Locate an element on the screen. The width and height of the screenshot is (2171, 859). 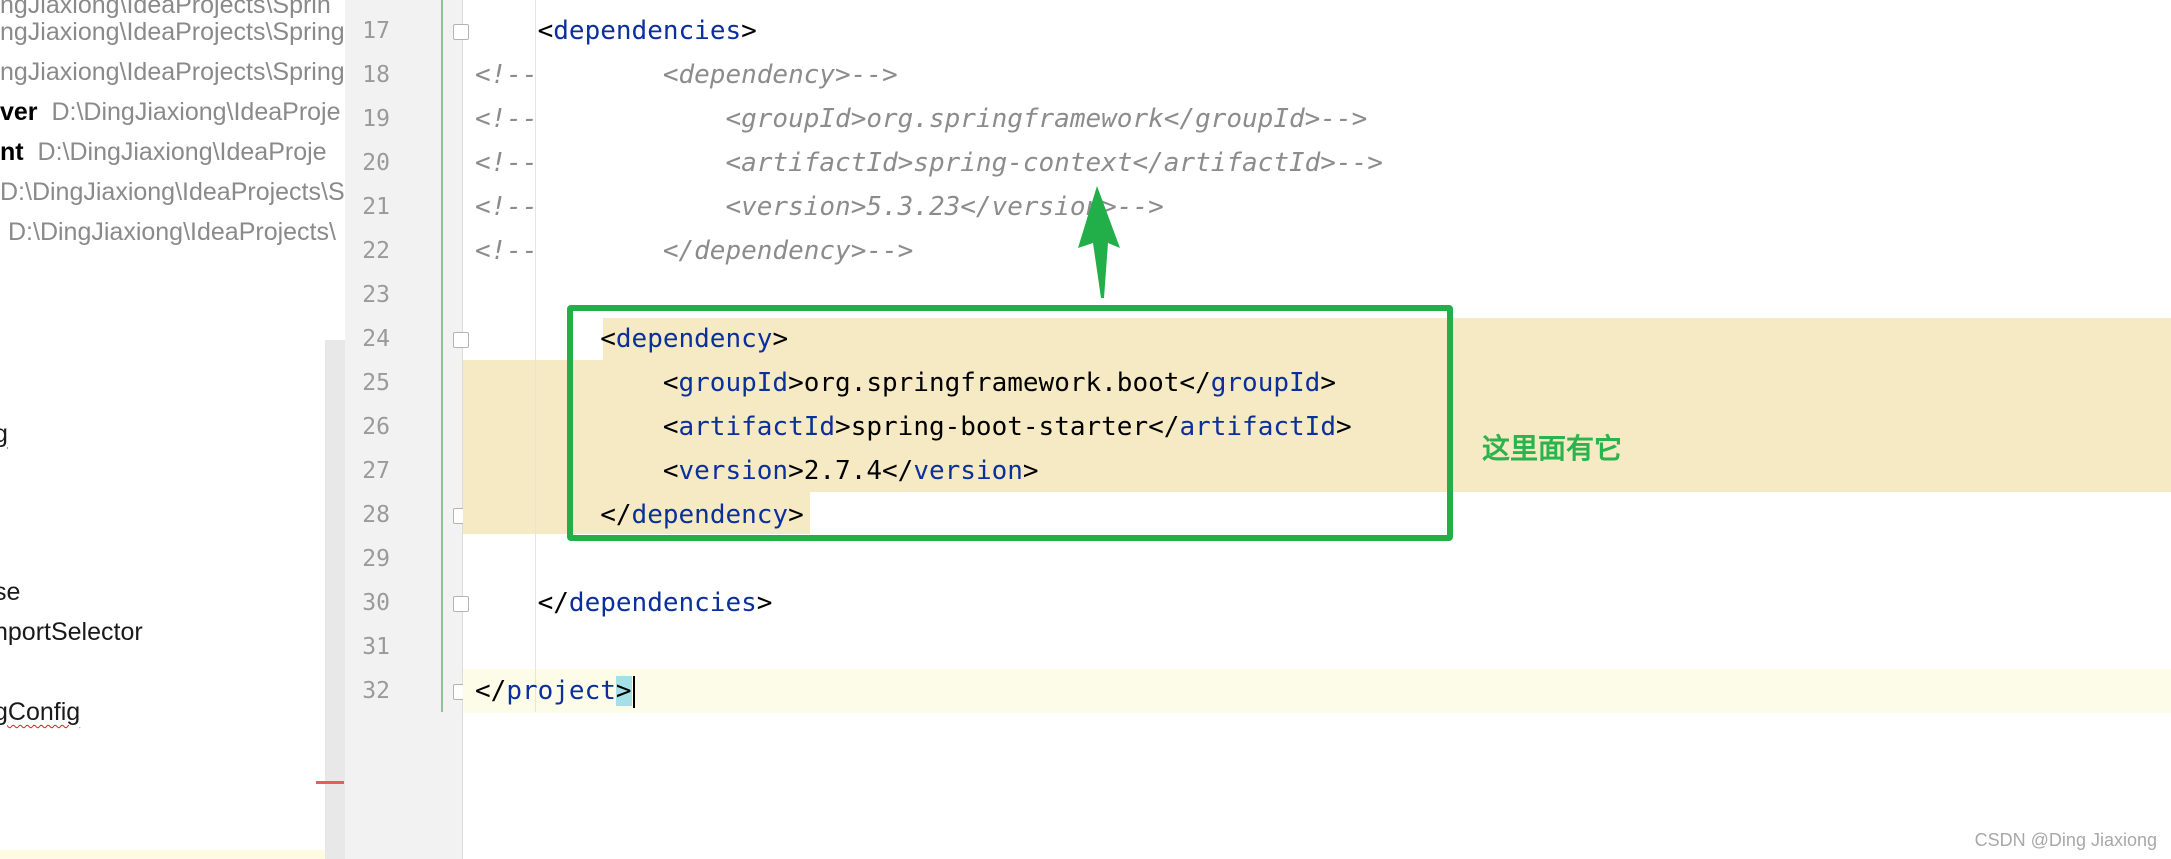
tree-row: D:\DingJiaxiong\IdeaProjects\ is located at coordinates (172, 232).